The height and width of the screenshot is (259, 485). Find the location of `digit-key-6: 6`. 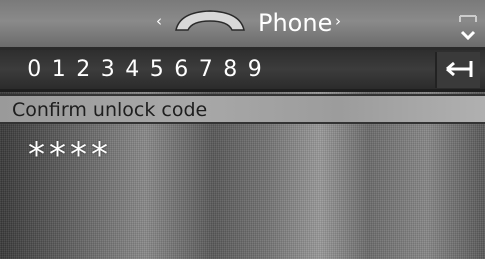

digit-key-6: 6 is located at coordinates (181, 69).